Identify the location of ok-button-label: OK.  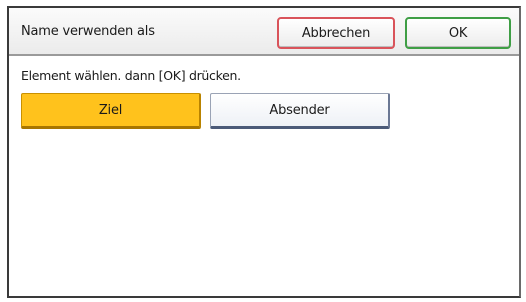
(458, 33).